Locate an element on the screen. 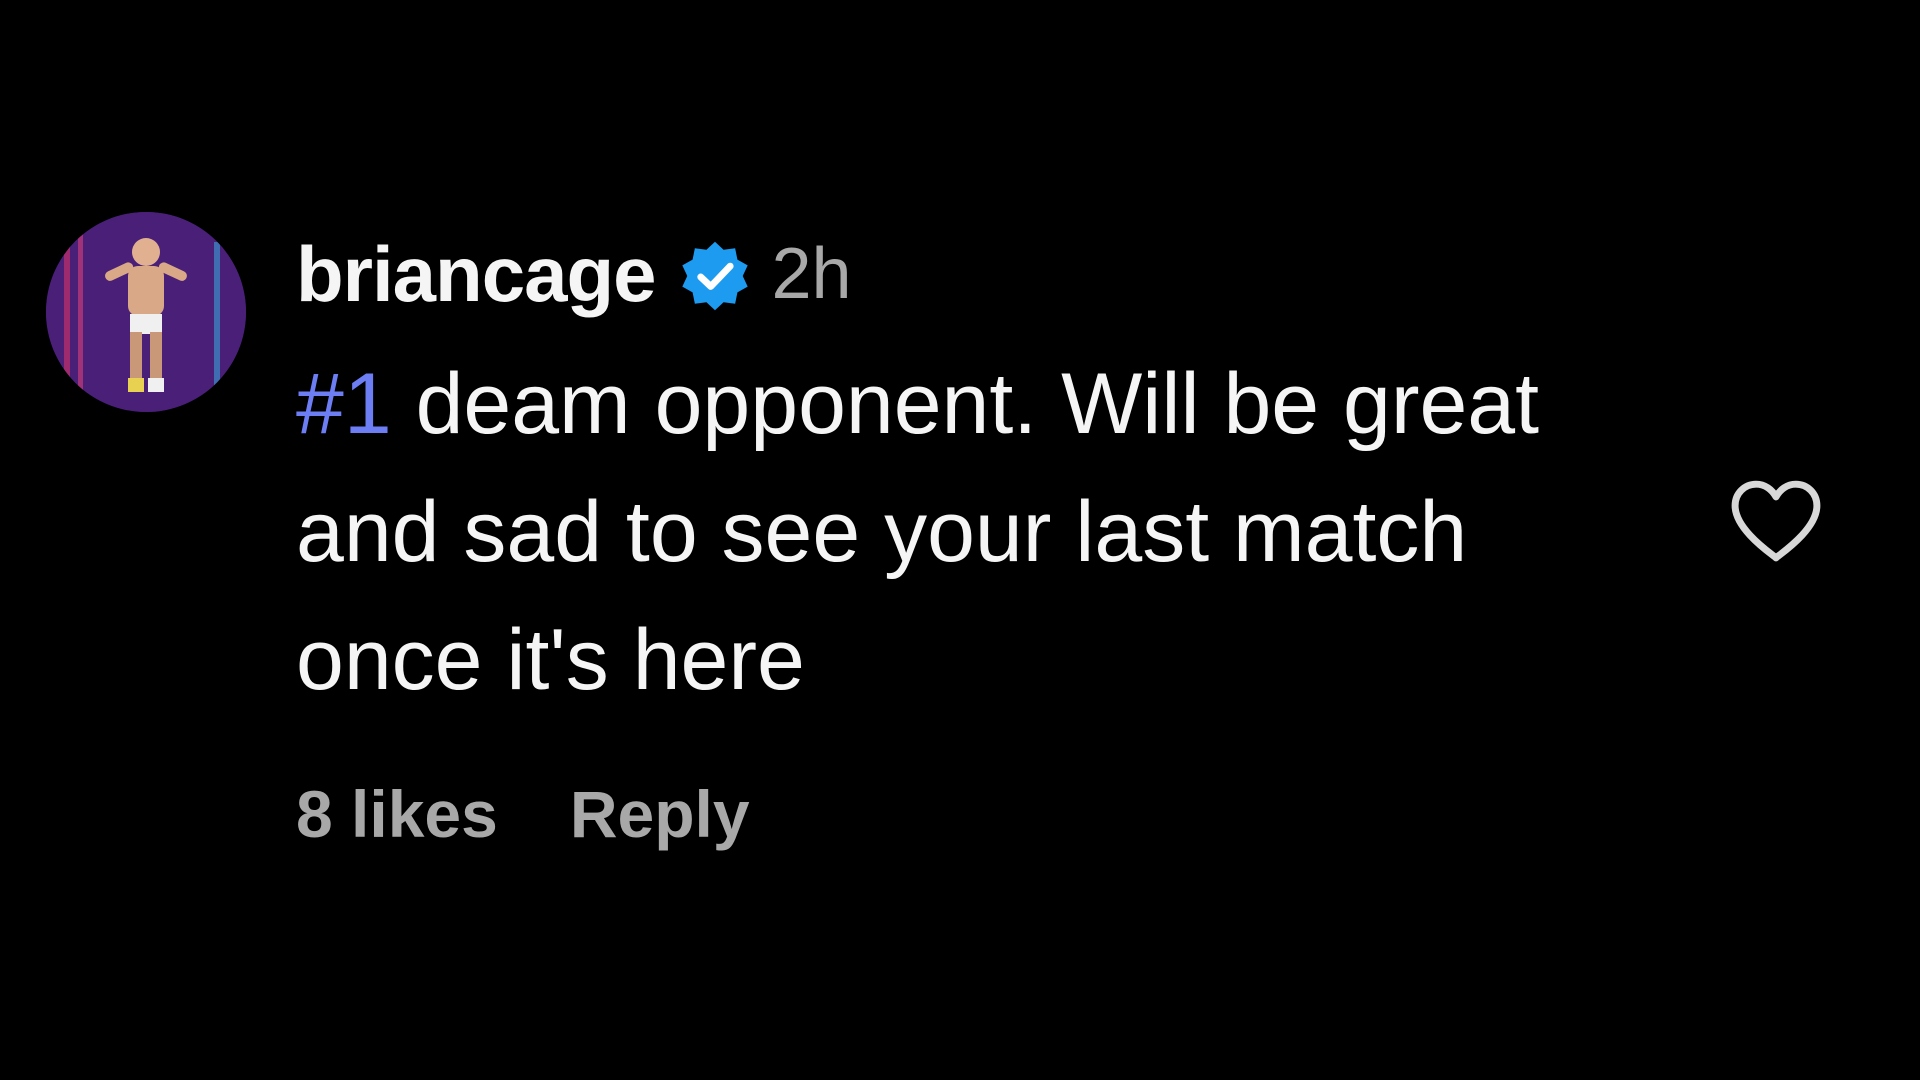 Image resolution: width=1920 pixels, height=1080 pixels. heart-outline-icon is located at coordinates (1776, 521).